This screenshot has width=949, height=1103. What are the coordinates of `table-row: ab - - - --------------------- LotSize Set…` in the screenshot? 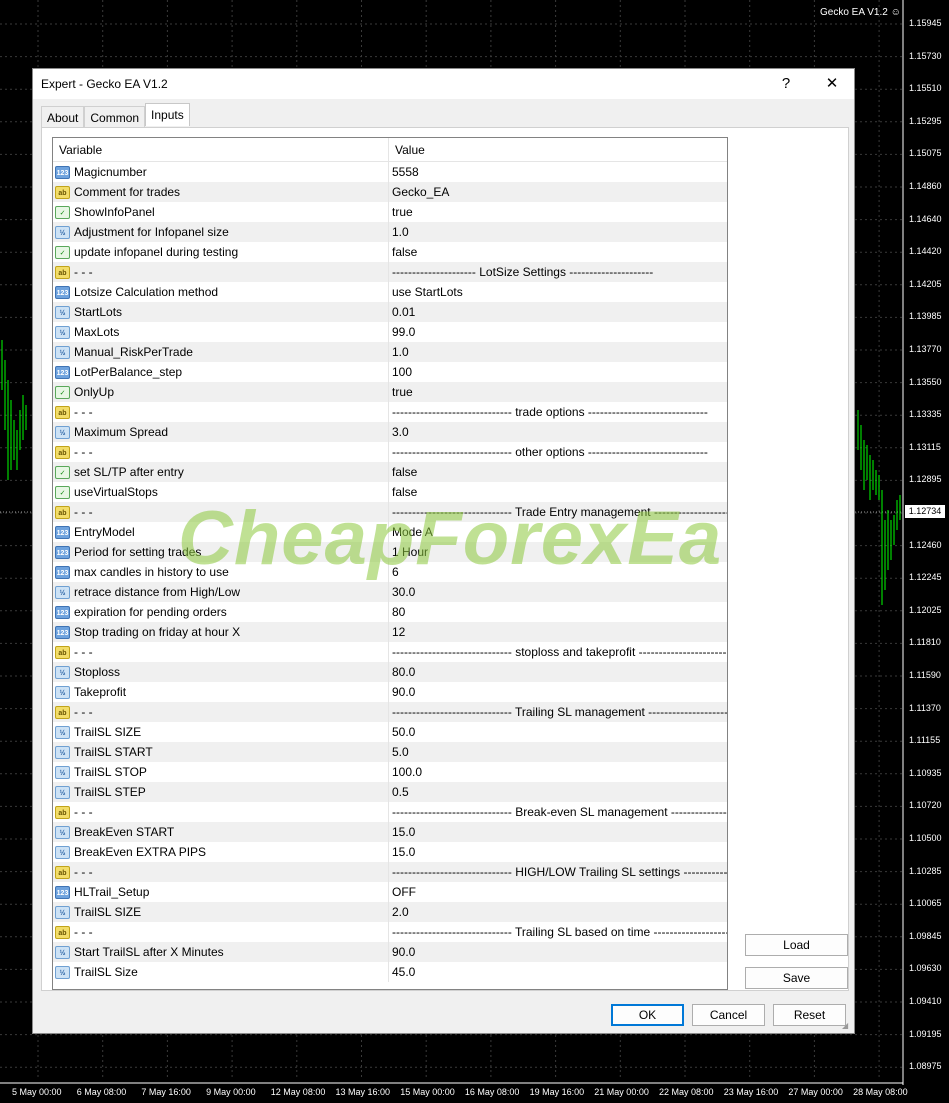 It's located at (390, 272).